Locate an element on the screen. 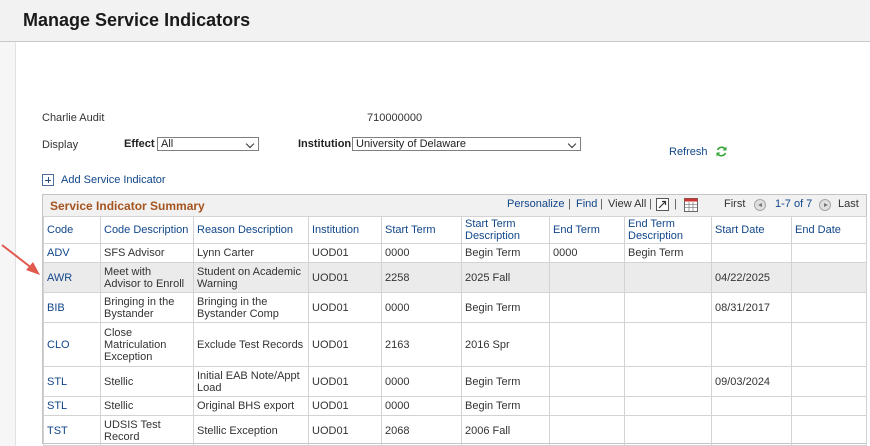  reason-description: Stellic Exception is located at coordinates (251, 430).